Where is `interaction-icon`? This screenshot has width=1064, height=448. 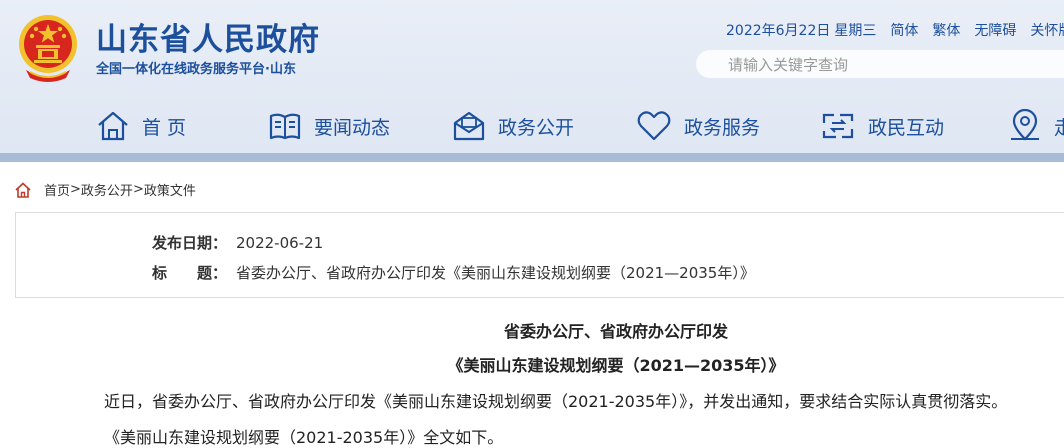
interaction-icon is located at coordinates (838, 126).